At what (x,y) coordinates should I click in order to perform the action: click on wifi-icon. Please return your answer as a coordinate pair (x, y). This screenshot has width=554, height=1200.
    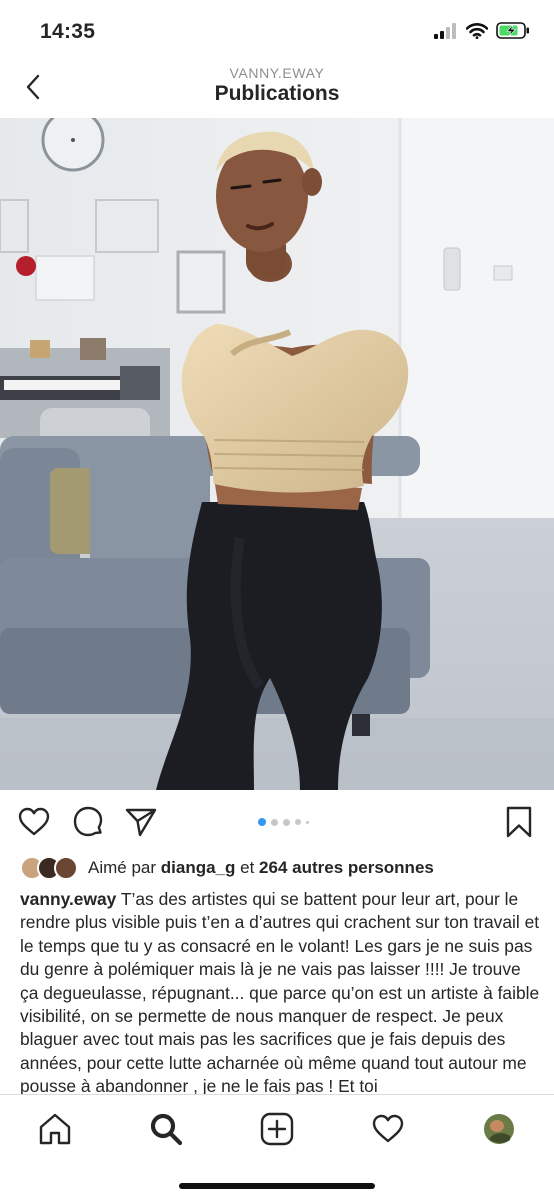
    Looking at the image, I should click on (477, 30).